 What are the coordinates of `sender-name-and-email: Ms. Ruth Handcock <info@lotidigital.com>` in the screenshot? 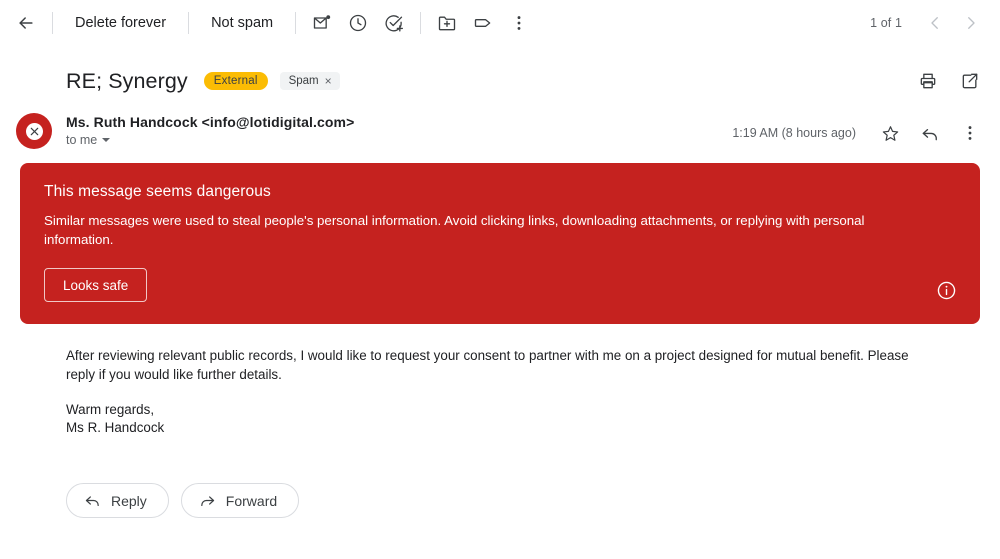 It's located at (210, 122).